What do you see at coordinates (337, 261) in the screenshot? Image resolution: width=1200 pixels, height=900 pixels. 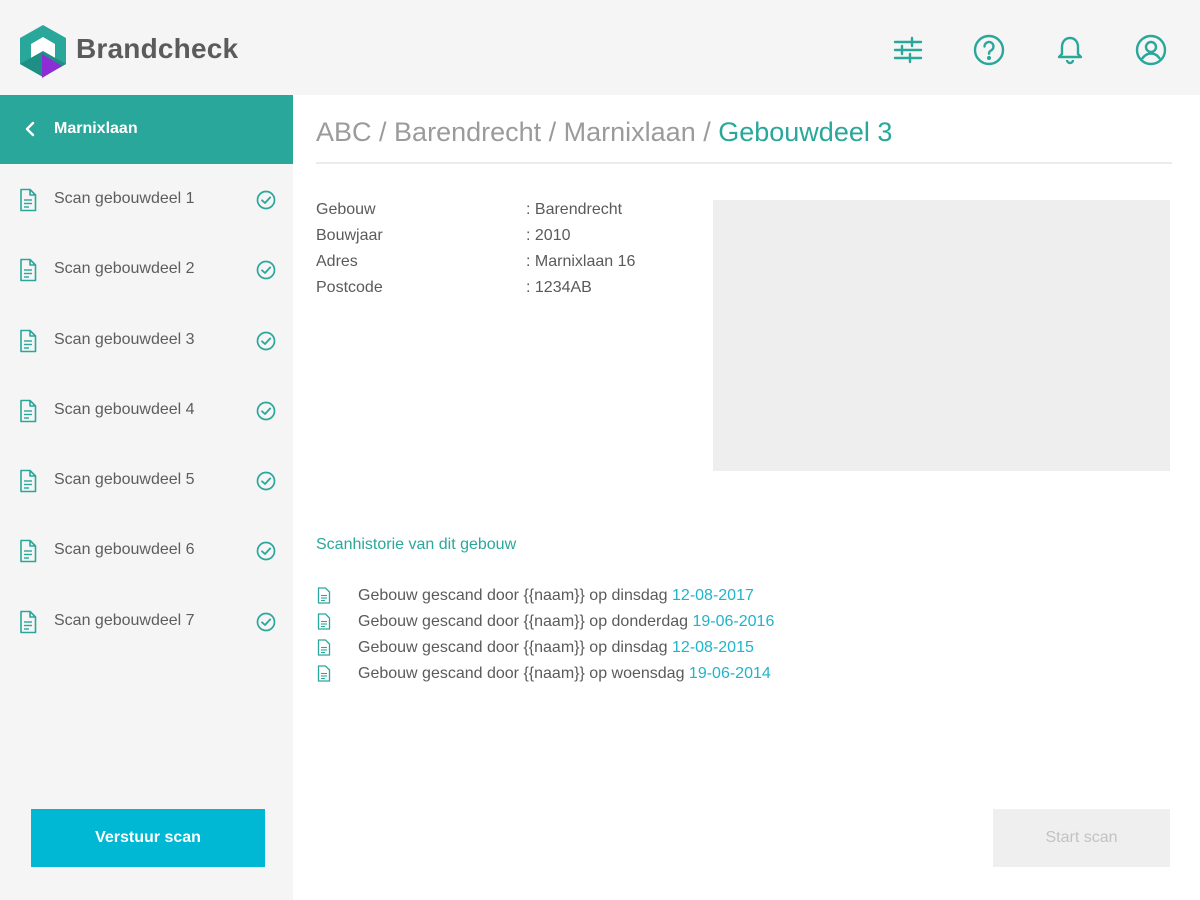 I see `detail-key: Adres` at bounding box center [337, 261].